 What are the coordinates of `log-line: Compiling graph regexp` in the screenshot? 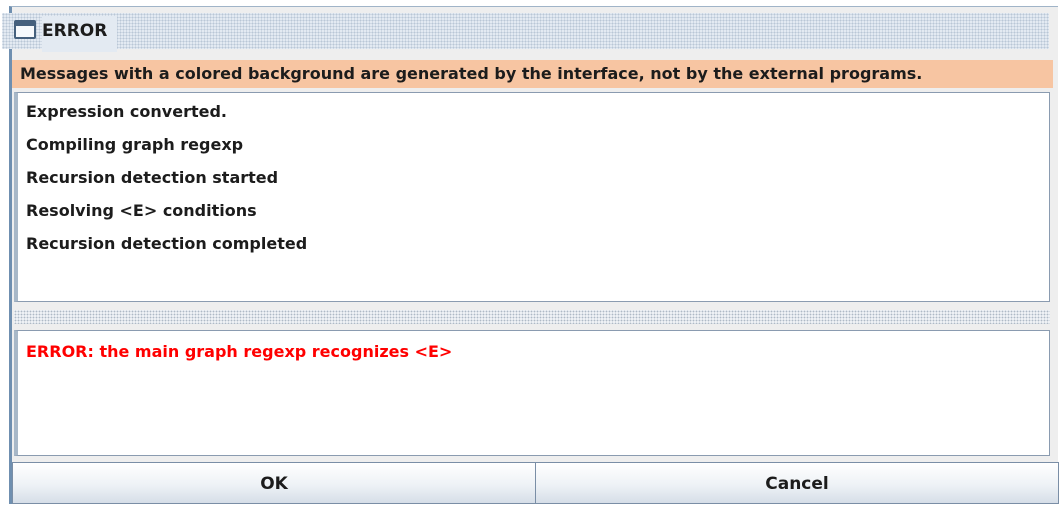 It's located at (135, 144).